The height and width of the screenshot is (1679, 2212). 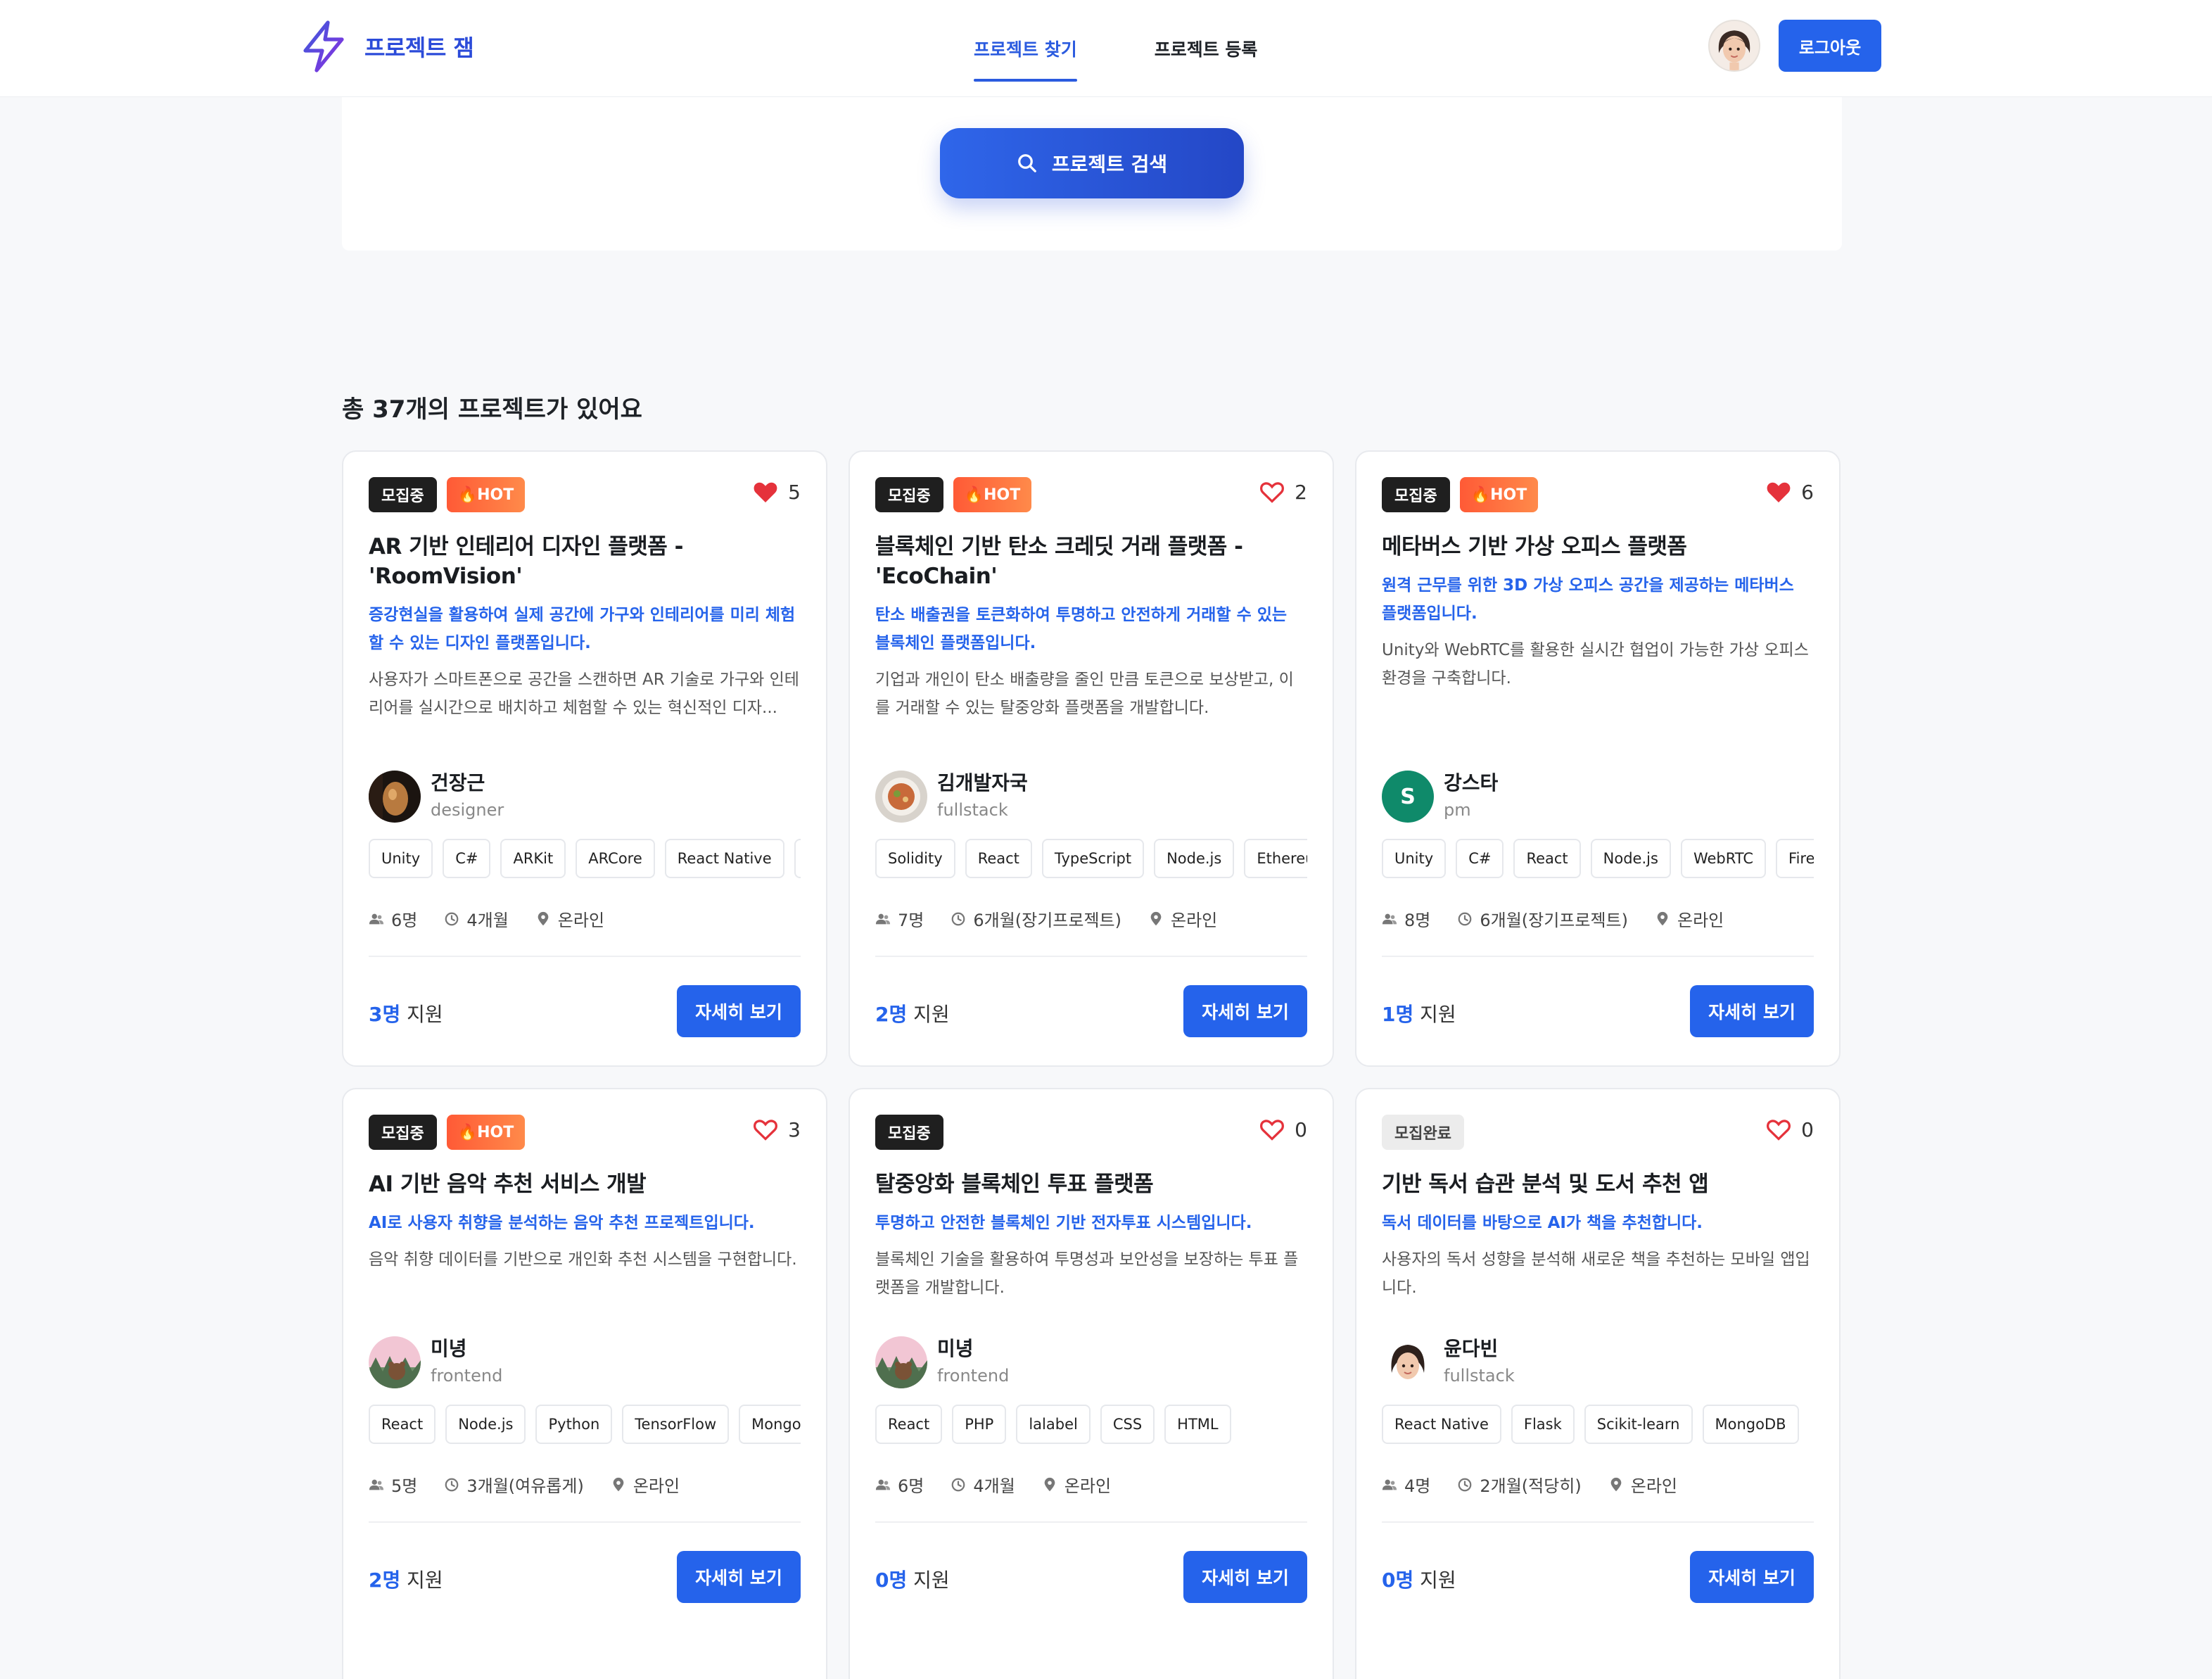 I want to click on card-meta: 8명 6개월(장기프로젝트) 온라인, so click(x=1553, y=918).